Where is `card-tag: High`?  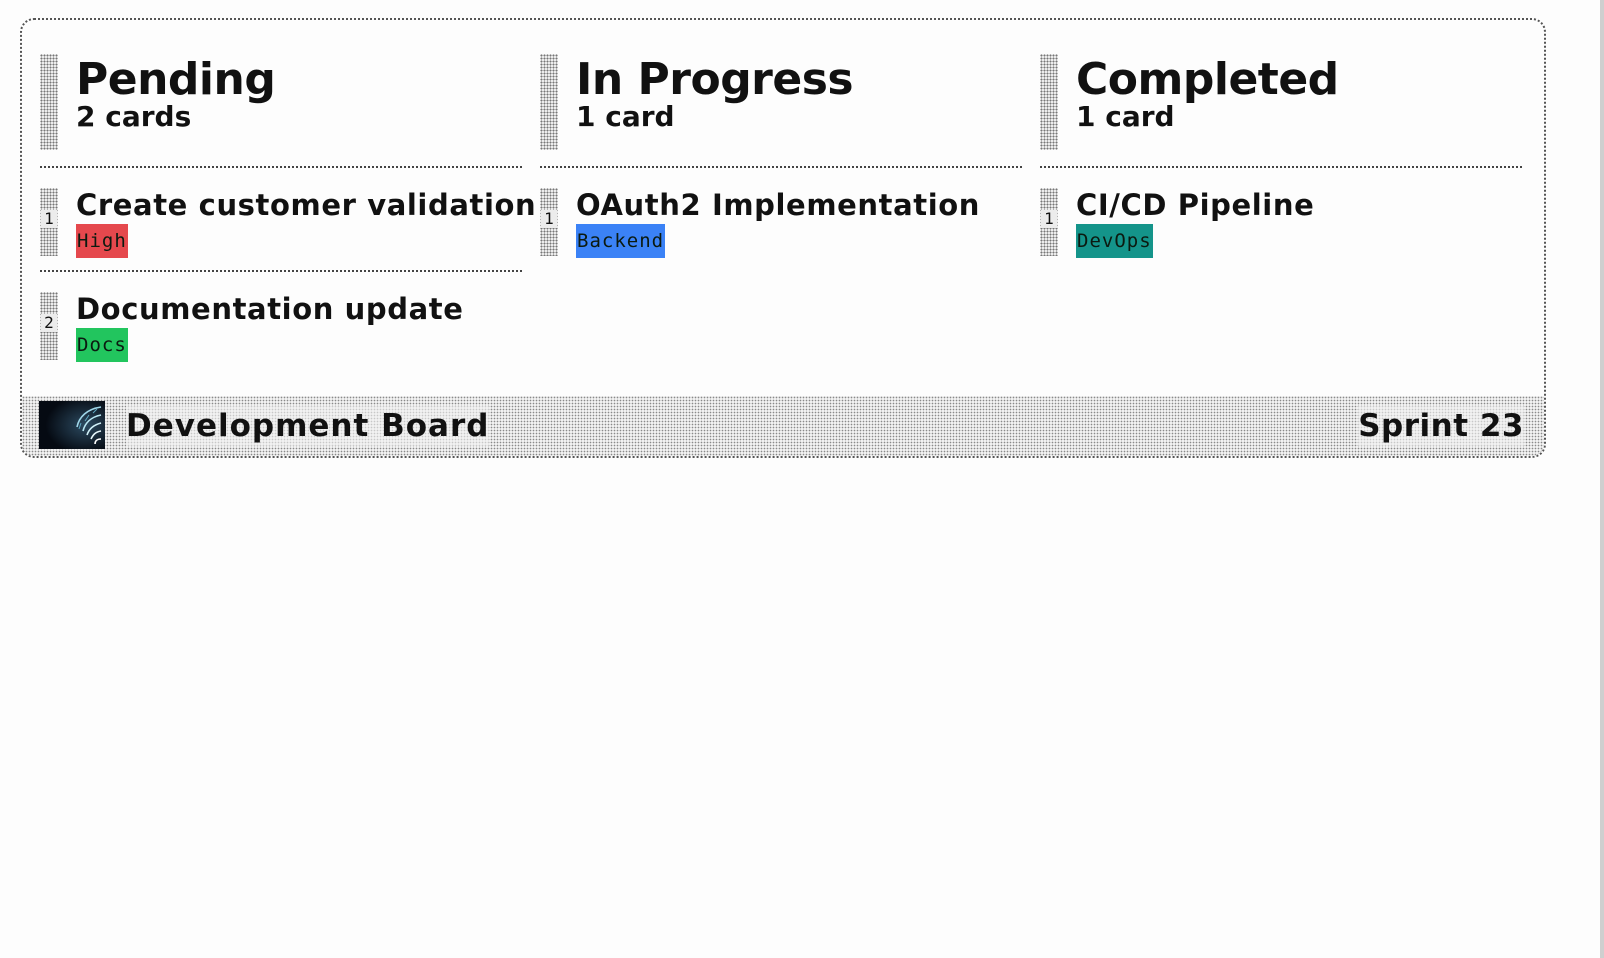 card-tag: High is located at coordinates (102, 241).